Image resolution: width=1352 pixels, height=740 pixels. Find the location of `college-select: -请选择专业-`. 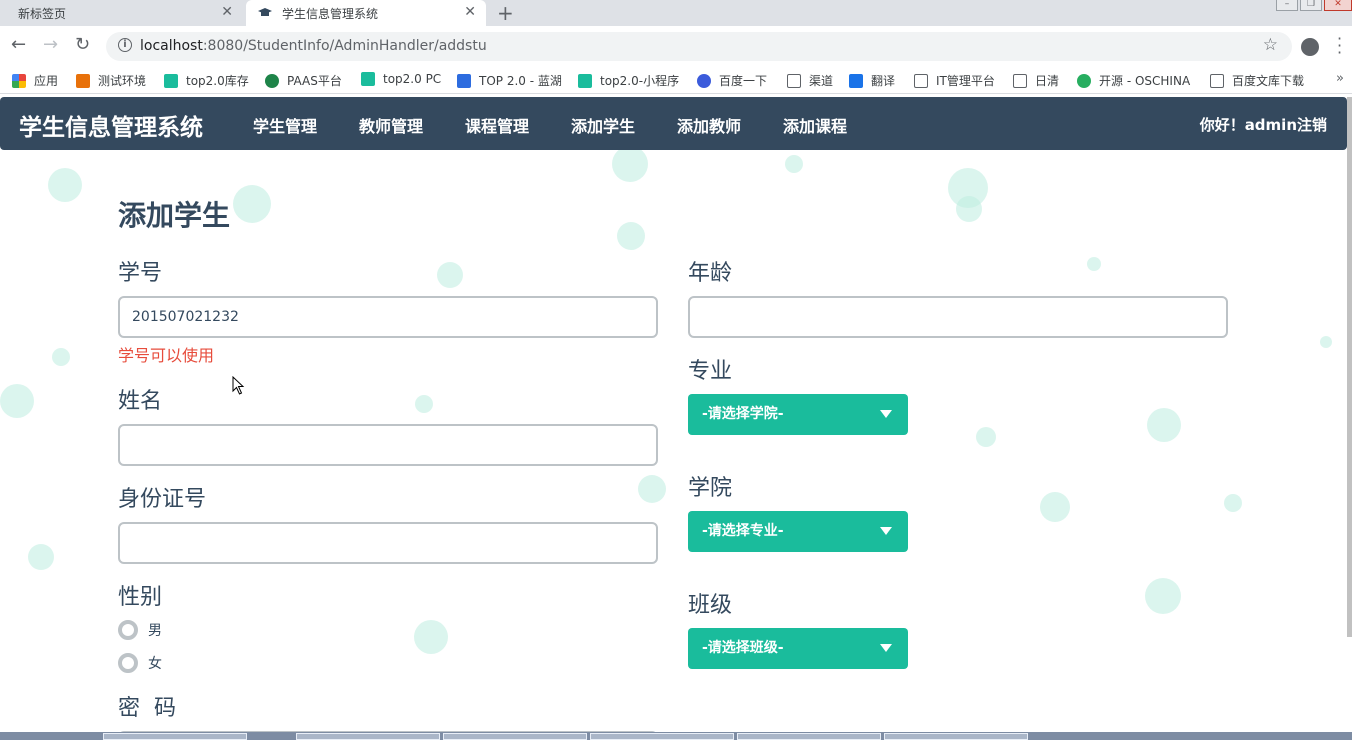

college-select: -请选择专业- is located at coordinates (798, 531).